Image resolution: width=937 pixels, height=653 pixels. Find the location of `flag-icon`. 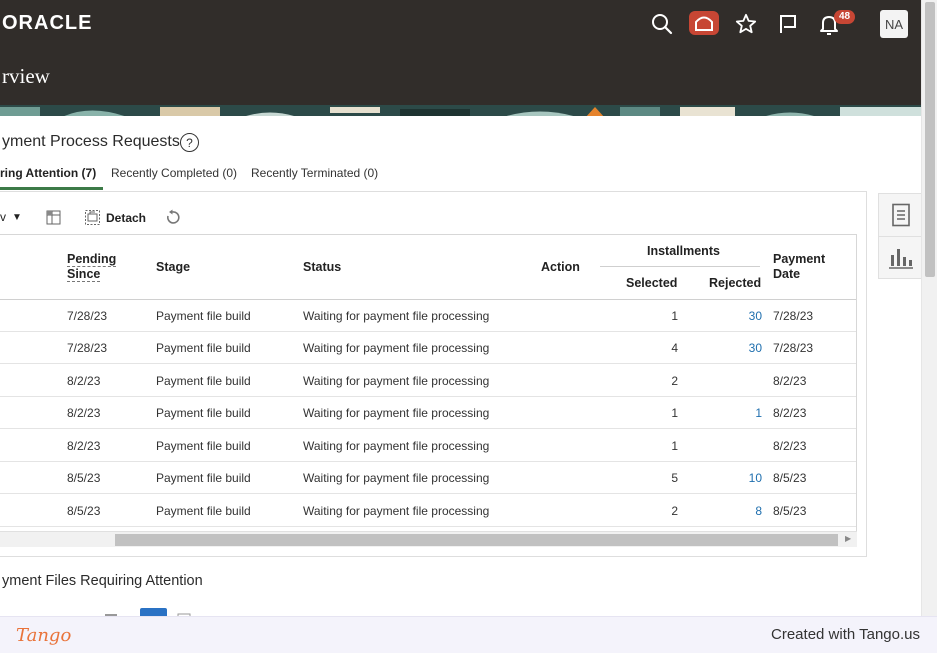

flag-icon is located at coordinates (788, 24).